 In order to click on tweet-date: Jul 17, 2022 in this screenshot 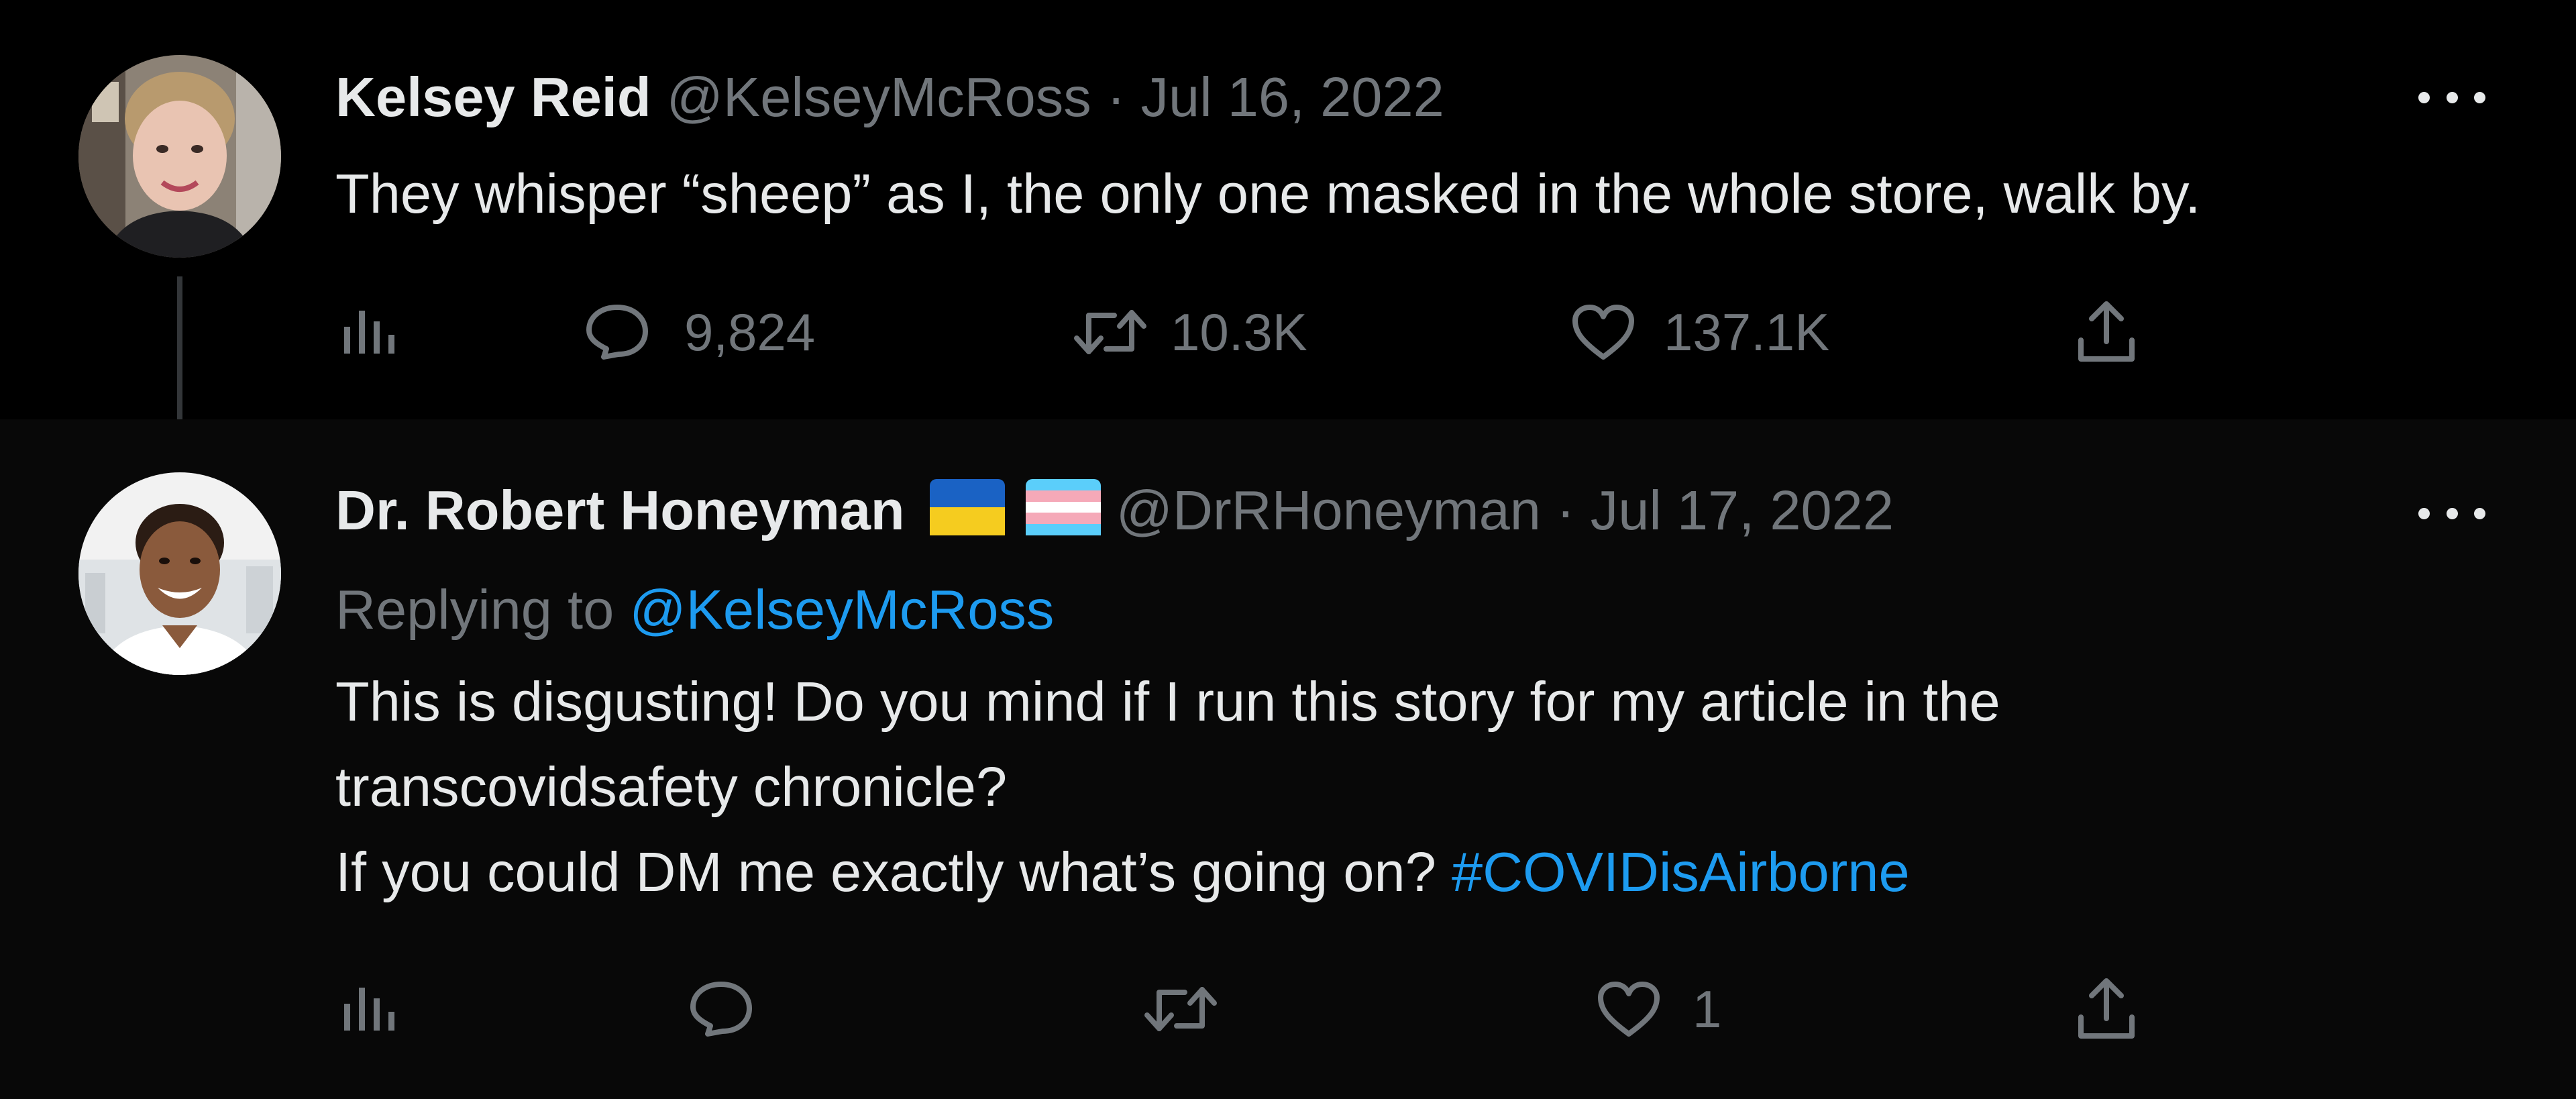, I will do `click(1742, 510)`.